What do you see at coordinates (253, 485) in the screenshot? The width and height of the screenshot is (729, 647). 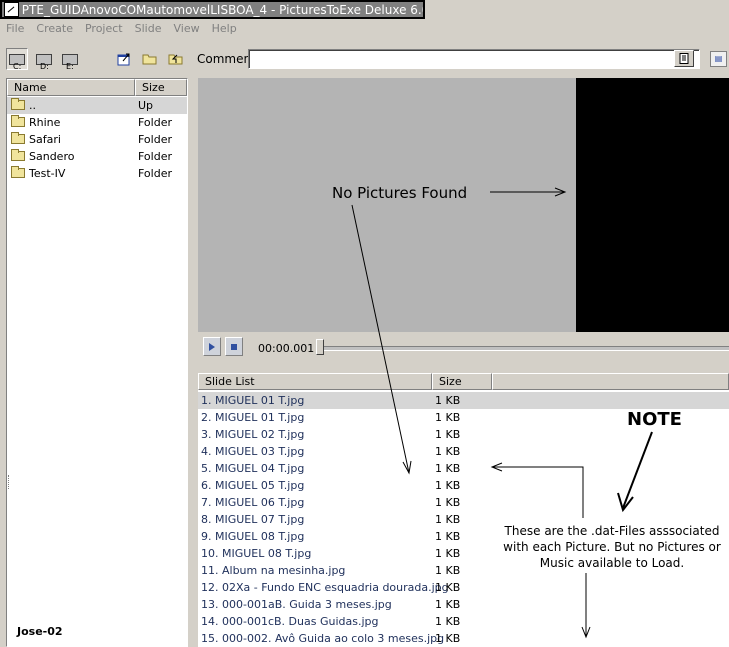 I see `slide-name: 6. MIGUEL 05 T.jpg` at bounding box center [253, 485].